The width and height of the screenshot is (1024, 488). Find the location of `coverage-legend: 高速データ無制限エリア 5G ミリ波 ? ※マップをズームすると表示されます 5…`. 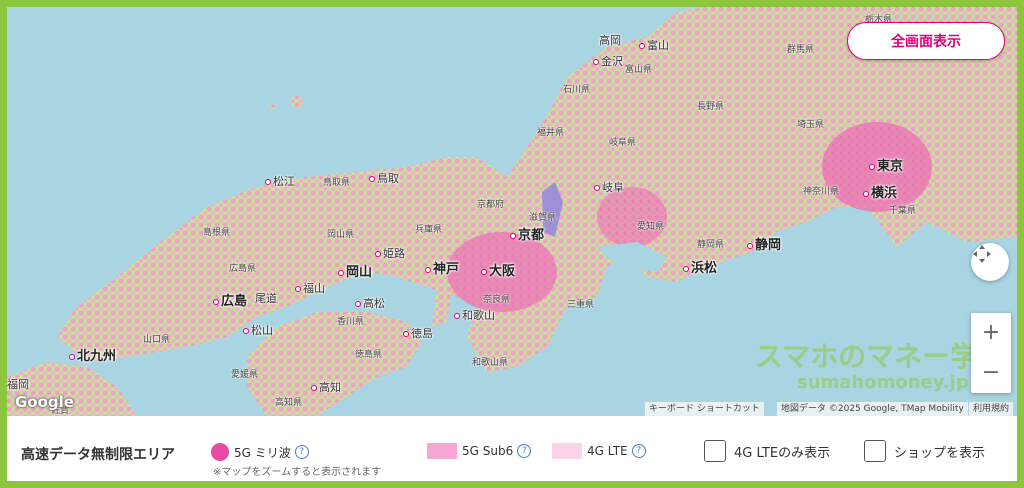

coverage-legend: 高速データ無制限エリア 5G ミリ波 ? ※マップをズームすると表示されます 5… is located at coordinates (512, 448).